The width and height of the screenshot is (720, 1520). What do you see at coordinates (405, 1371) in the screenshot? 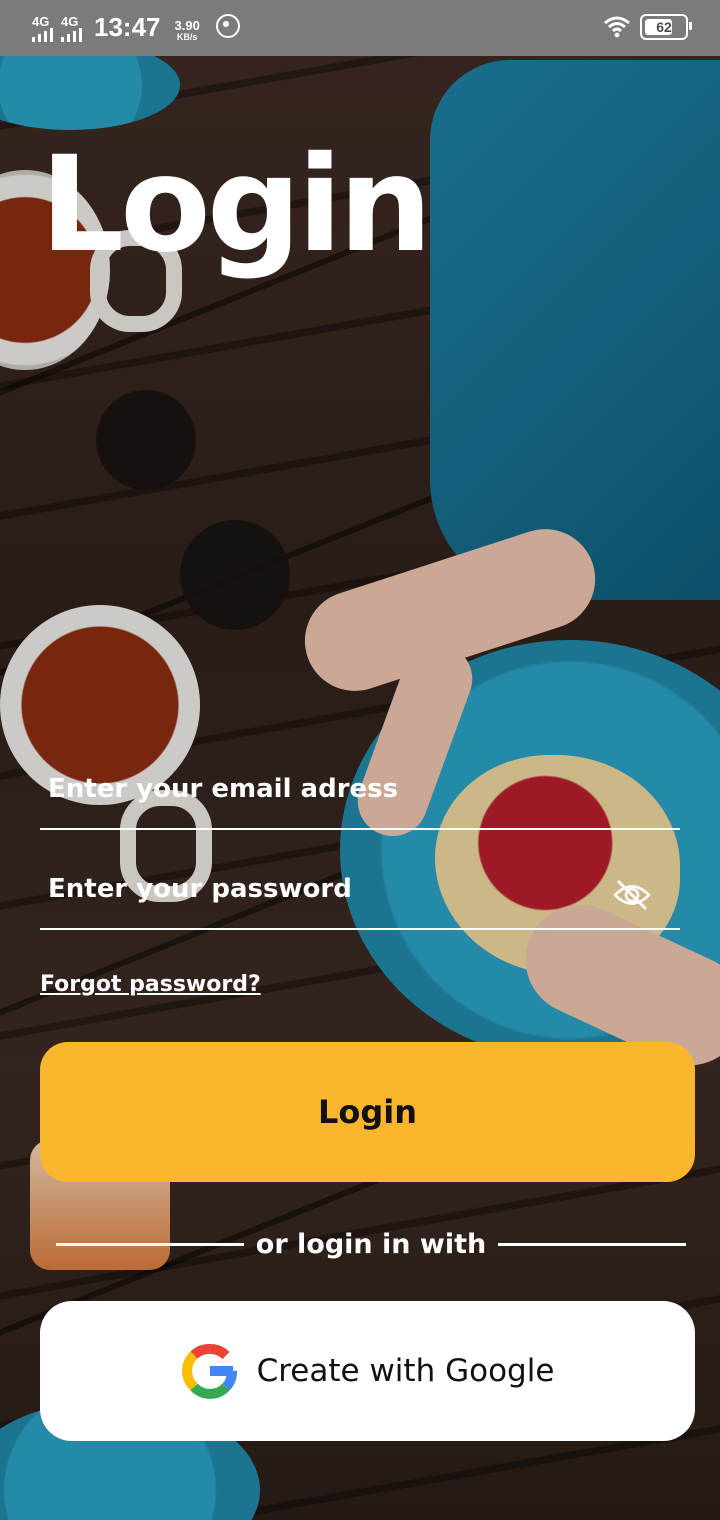
I see `google-button-label: Create with Google` at bounding box center [405, 1371].